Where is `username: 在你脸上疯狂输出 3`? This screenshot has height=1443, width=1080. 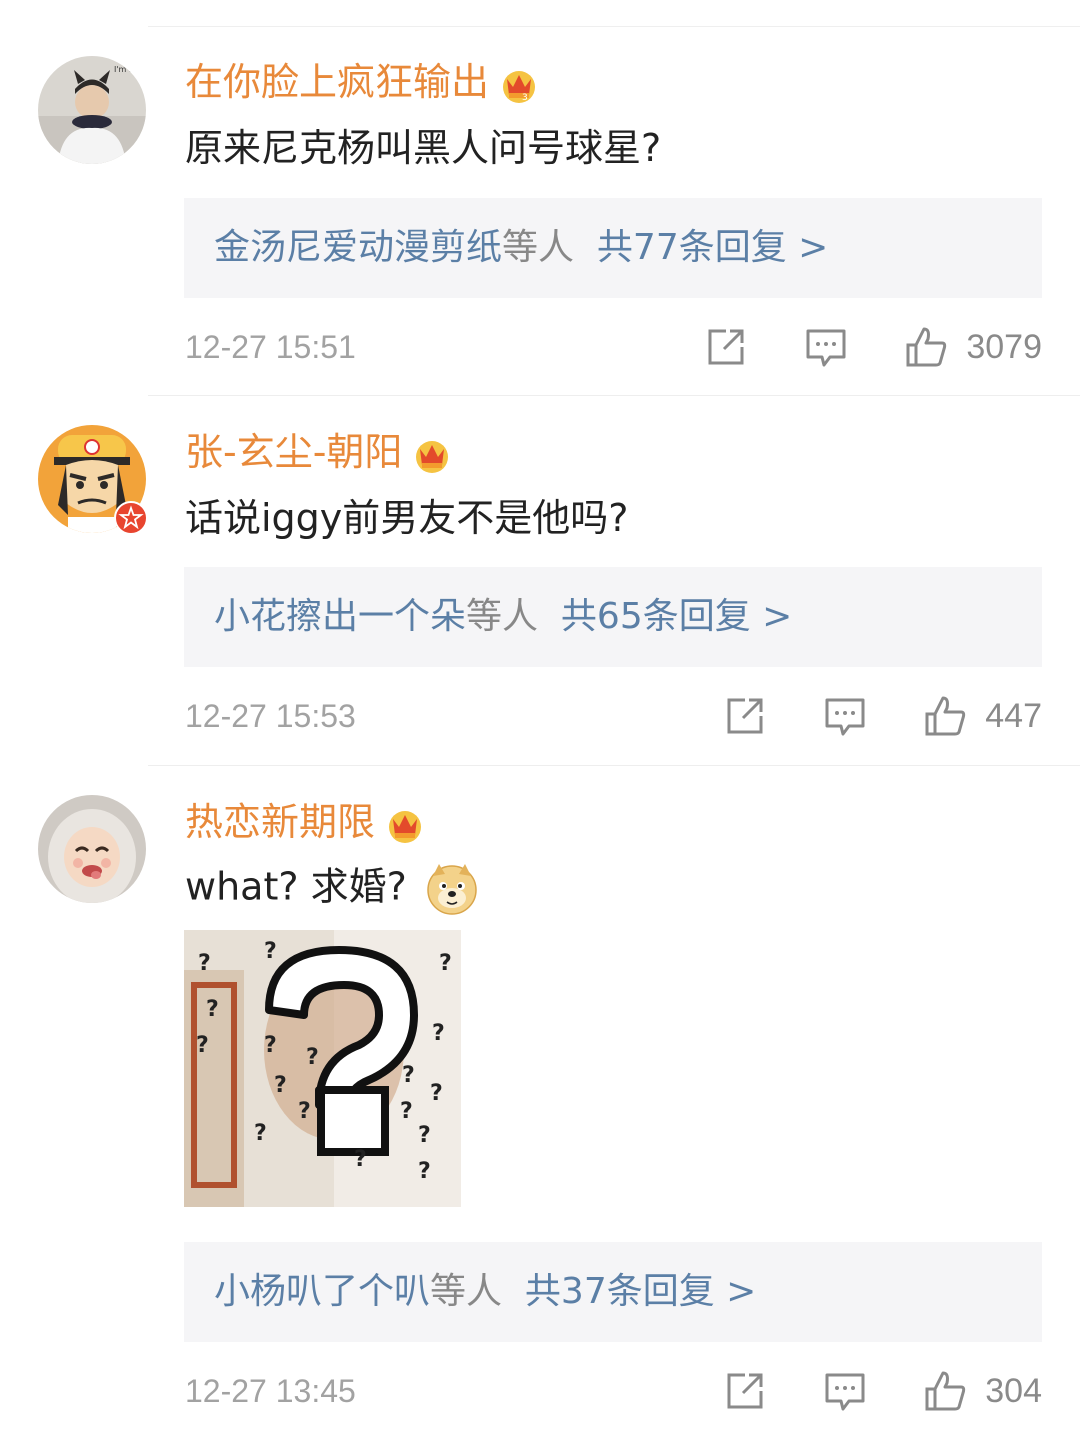
username: 在你脸上疯狂输出 3 is located at coordinates (362, 82).